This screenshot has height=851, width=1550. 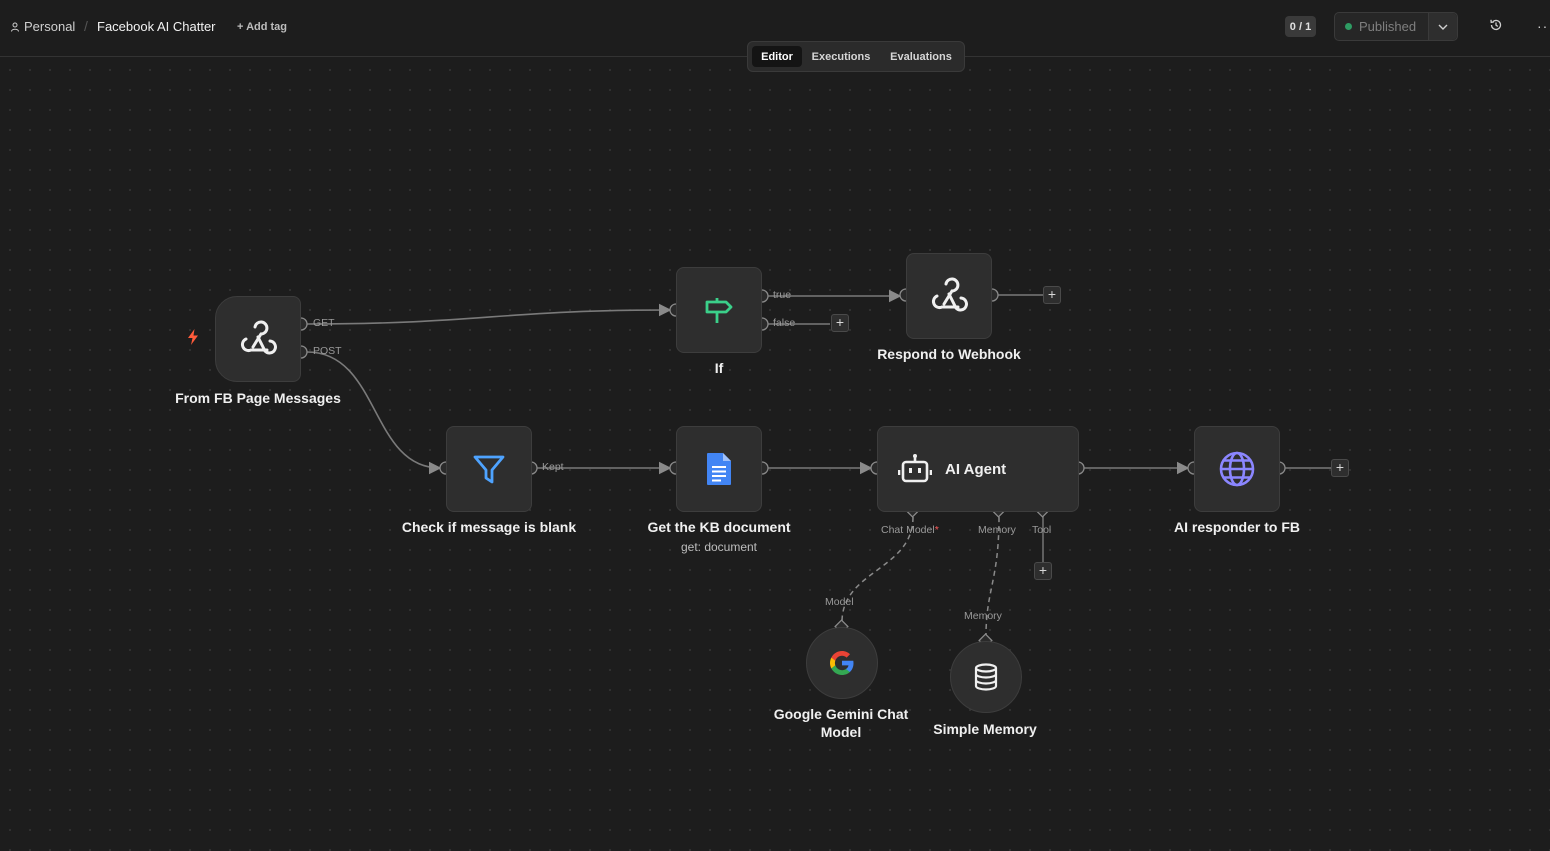 I want to click on required-marker: *, so click(x=936, y=530).